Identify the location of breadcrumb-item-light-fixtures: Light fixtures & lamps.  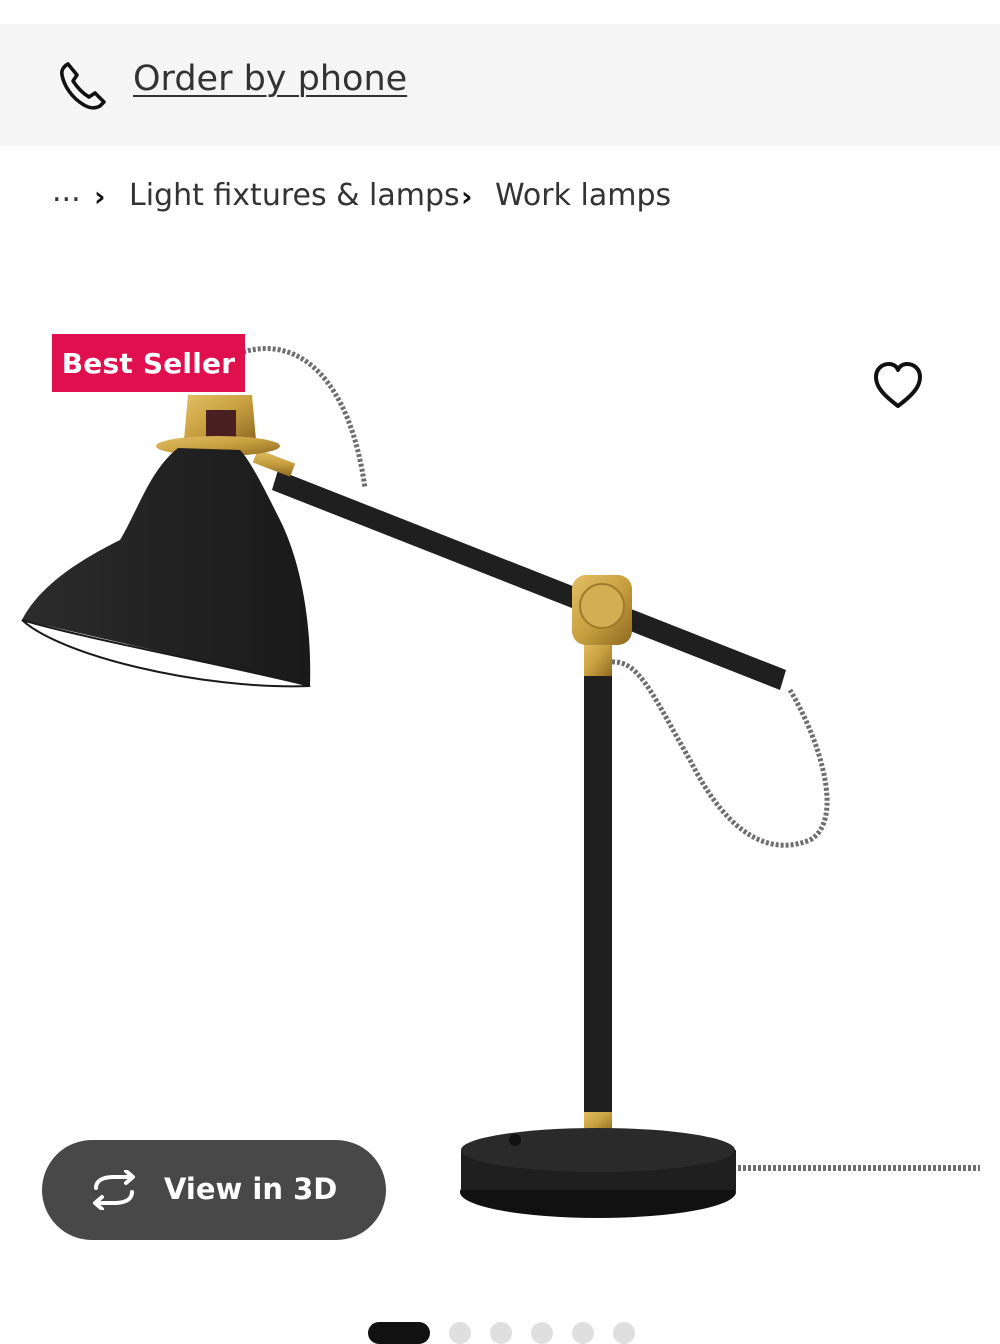
(294, 195).